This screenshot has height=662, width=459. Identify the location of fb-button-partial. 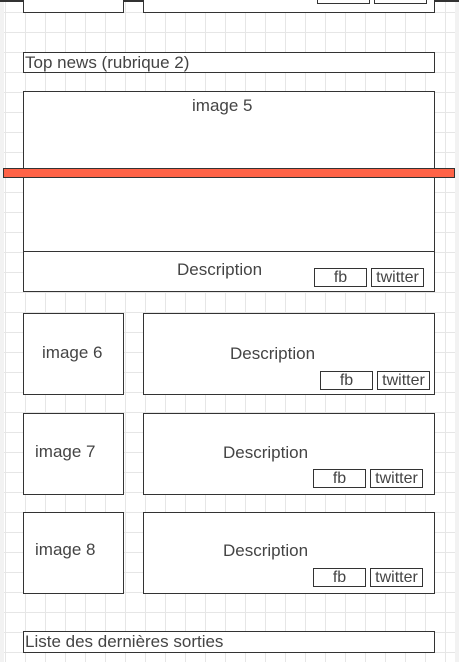
(343, 2).